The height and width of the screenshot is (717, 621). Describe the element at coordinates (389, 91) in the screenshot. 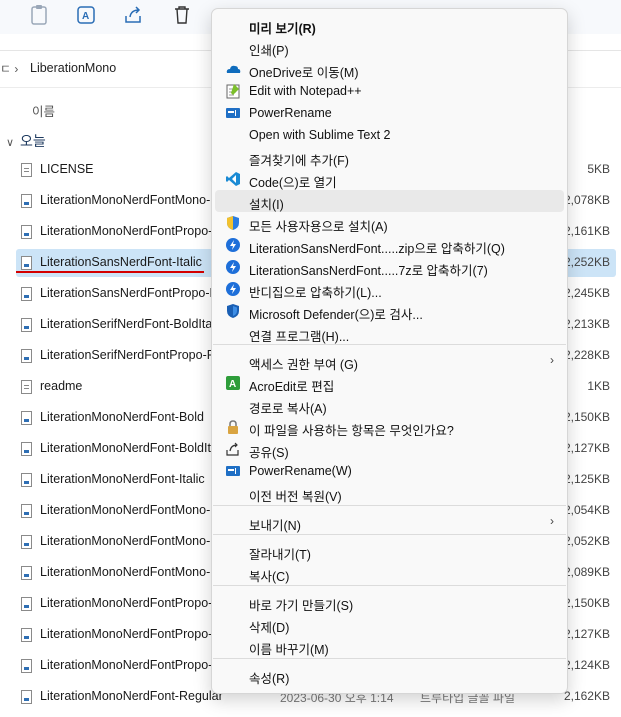

I see `menu-item: Edit with Notepad++` at that location.